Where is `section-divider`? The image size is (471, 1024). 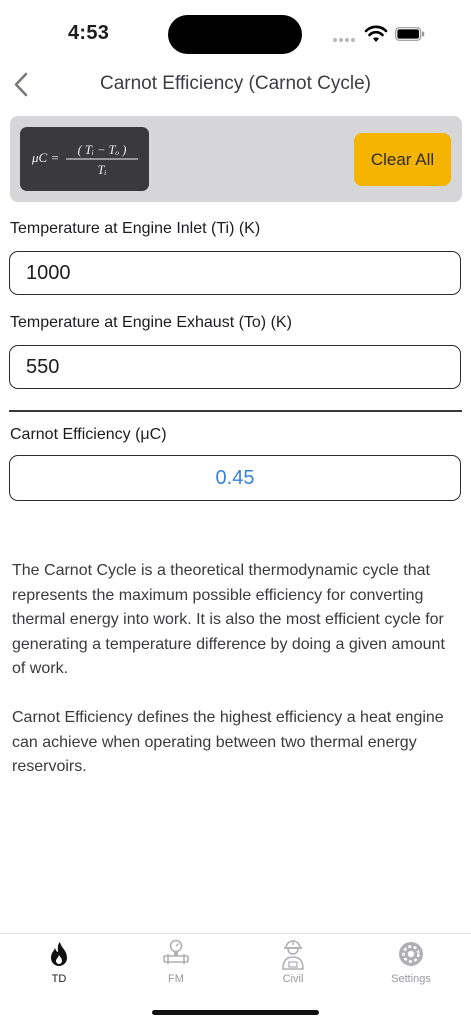 section-divider is located at coordinates (235, 411).